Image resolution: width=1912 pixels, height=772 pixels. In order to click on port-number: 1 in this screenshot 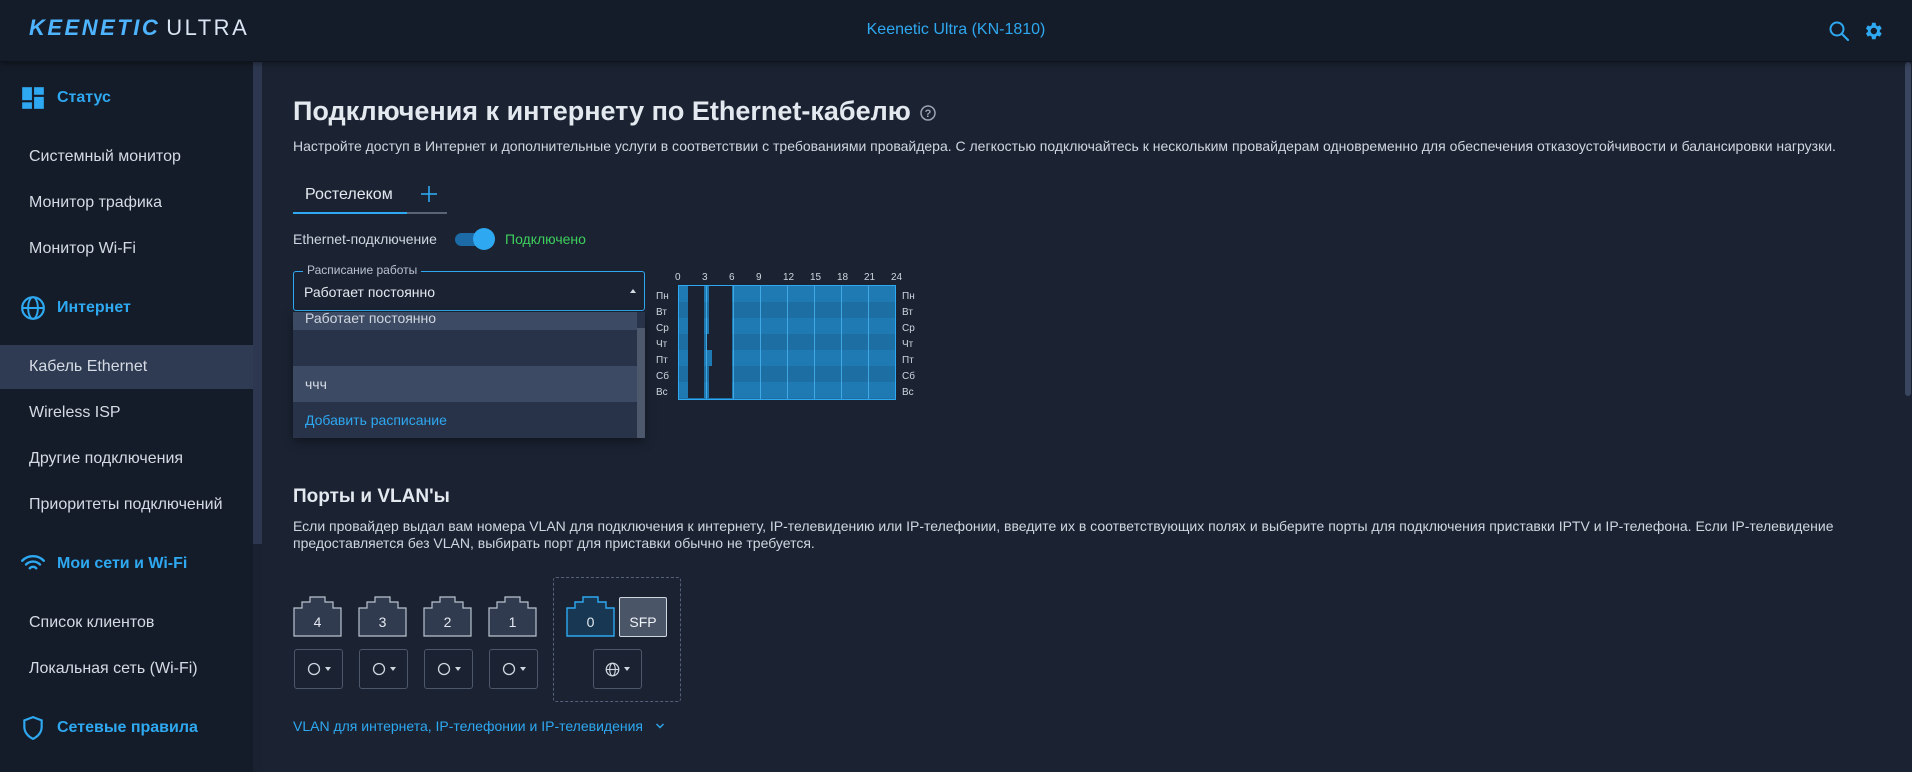, I will do `click(512, 622)`.